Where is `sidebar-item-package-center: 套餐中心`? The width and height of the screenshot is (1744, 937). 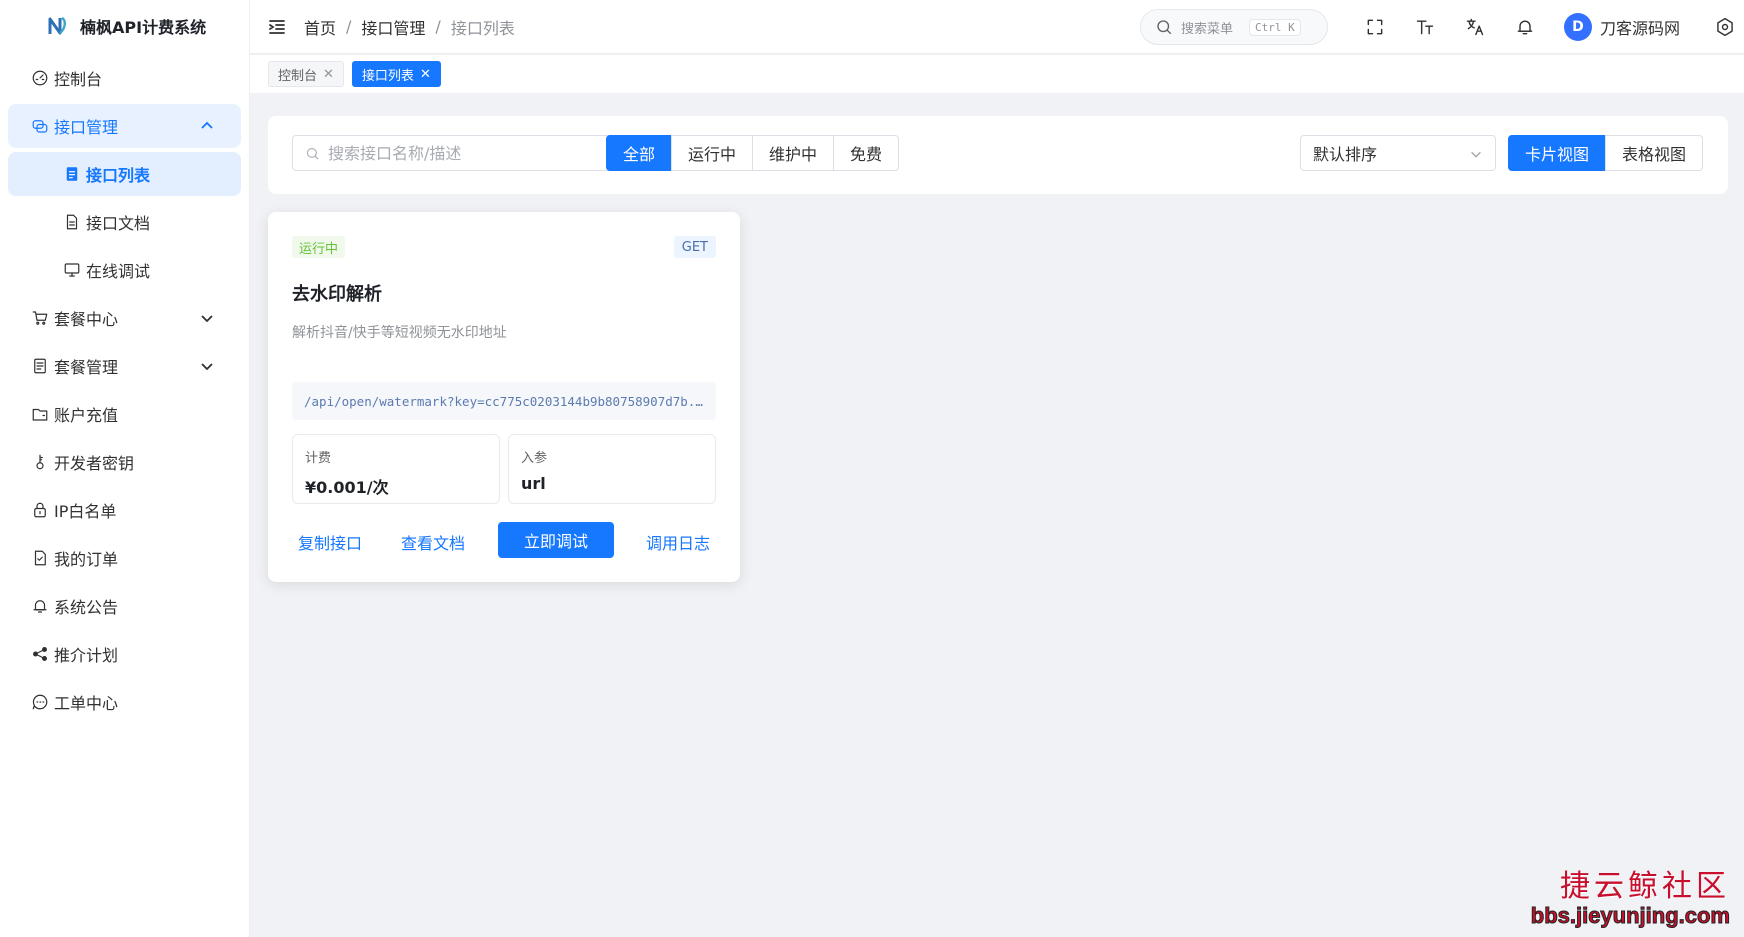 sidebar-item-package-center: 套餐中心 is located at coordinates (124, 318).